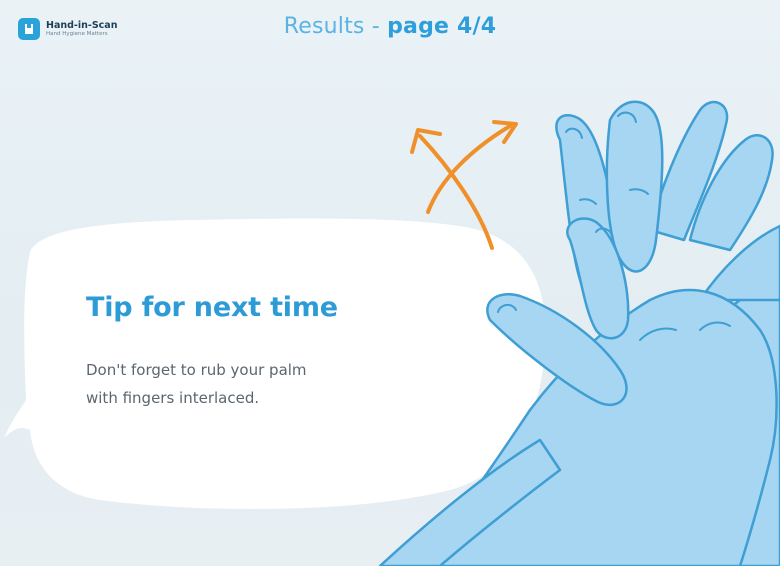 The width and height of the screenshot is (780, 566). What do you see at coordinates (173, 398) in the screenshot?
I see `tip-message-line-2: with fingers interlaced.` at bounding box center [173, 398].